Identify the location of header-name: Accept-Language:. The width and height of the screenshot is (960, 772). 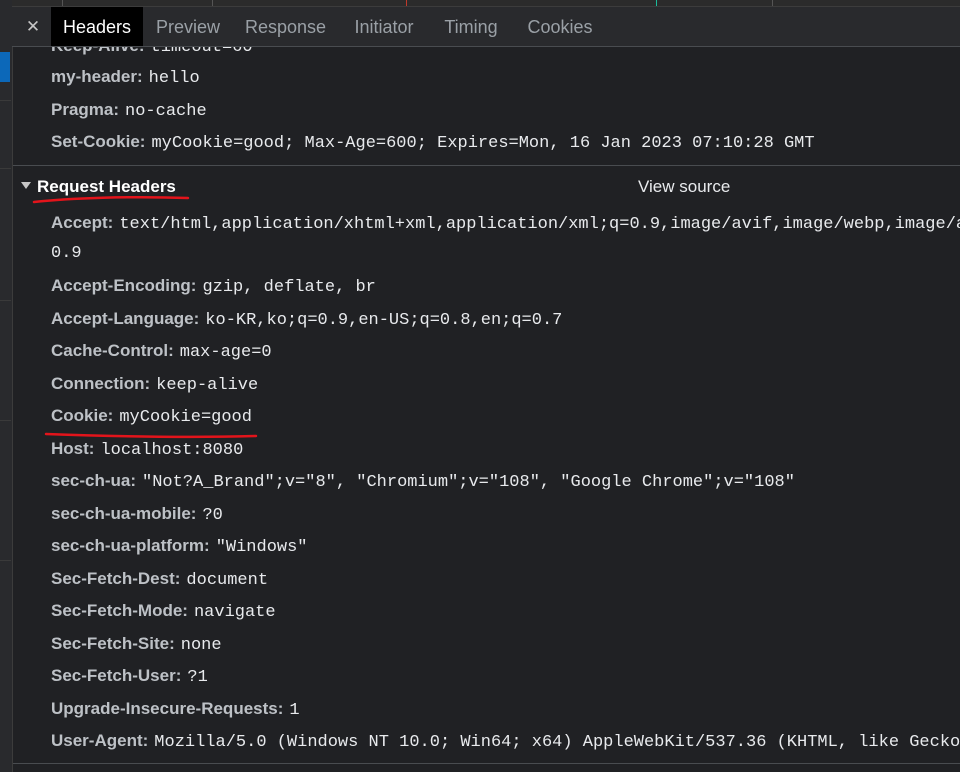
(125, 318).